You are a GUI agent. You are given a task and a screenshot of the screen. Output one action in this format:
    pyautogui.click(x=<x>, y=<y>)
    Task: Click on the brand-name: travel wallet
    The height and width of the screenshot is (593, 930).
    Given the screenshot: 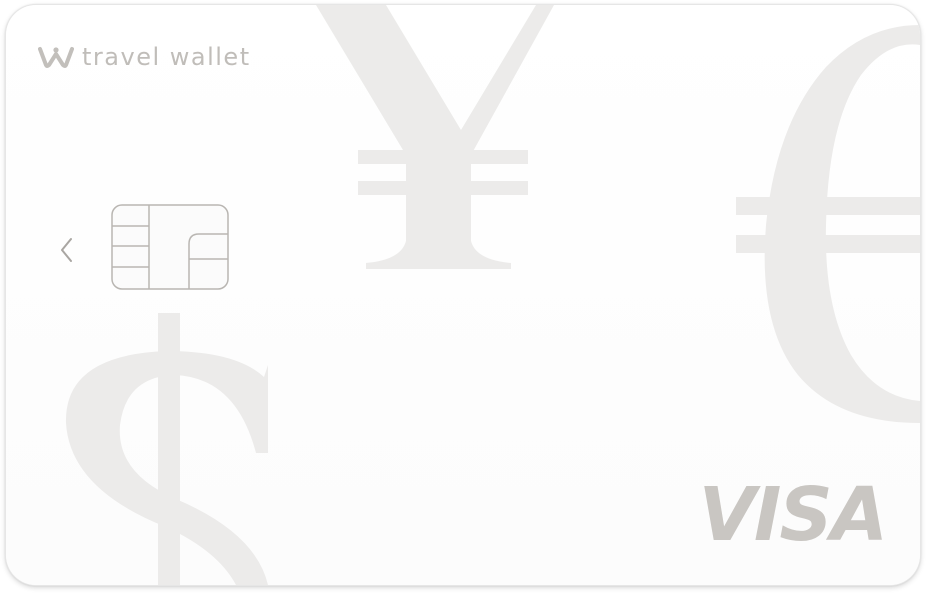 What is the action you would take?
    pyautogui.click(x=166, y=57)
    